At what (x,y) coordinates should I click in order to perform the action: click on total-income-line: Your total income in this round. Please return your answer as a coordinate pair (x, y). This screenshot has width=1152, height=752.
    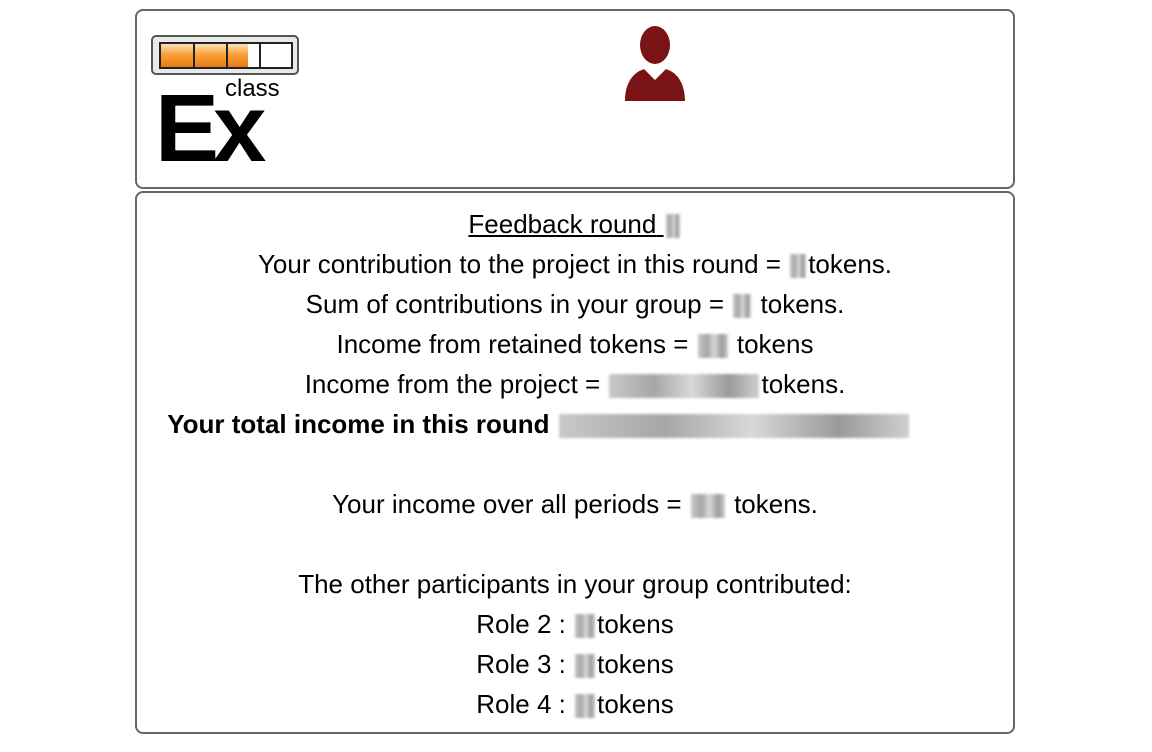
    Looking at the image, I should click on (539, 424).